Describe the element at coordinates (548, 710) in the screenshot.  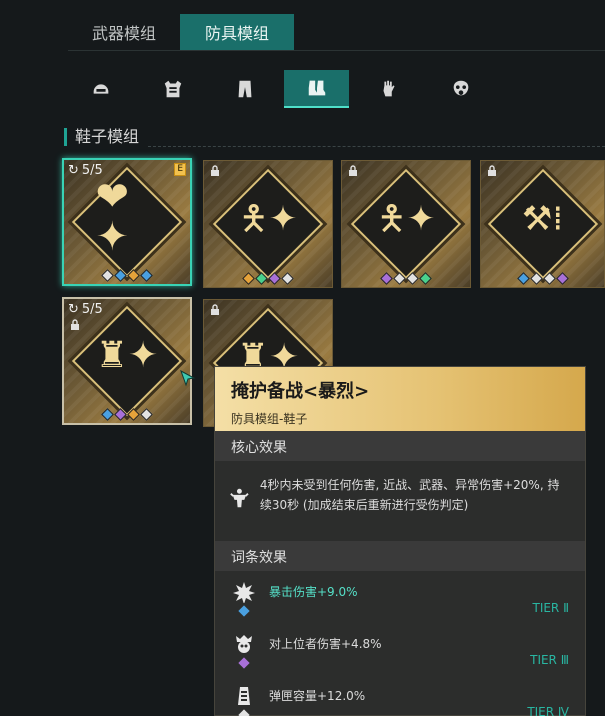
I see `affix-tier: TIER Ⅳ` at that location.